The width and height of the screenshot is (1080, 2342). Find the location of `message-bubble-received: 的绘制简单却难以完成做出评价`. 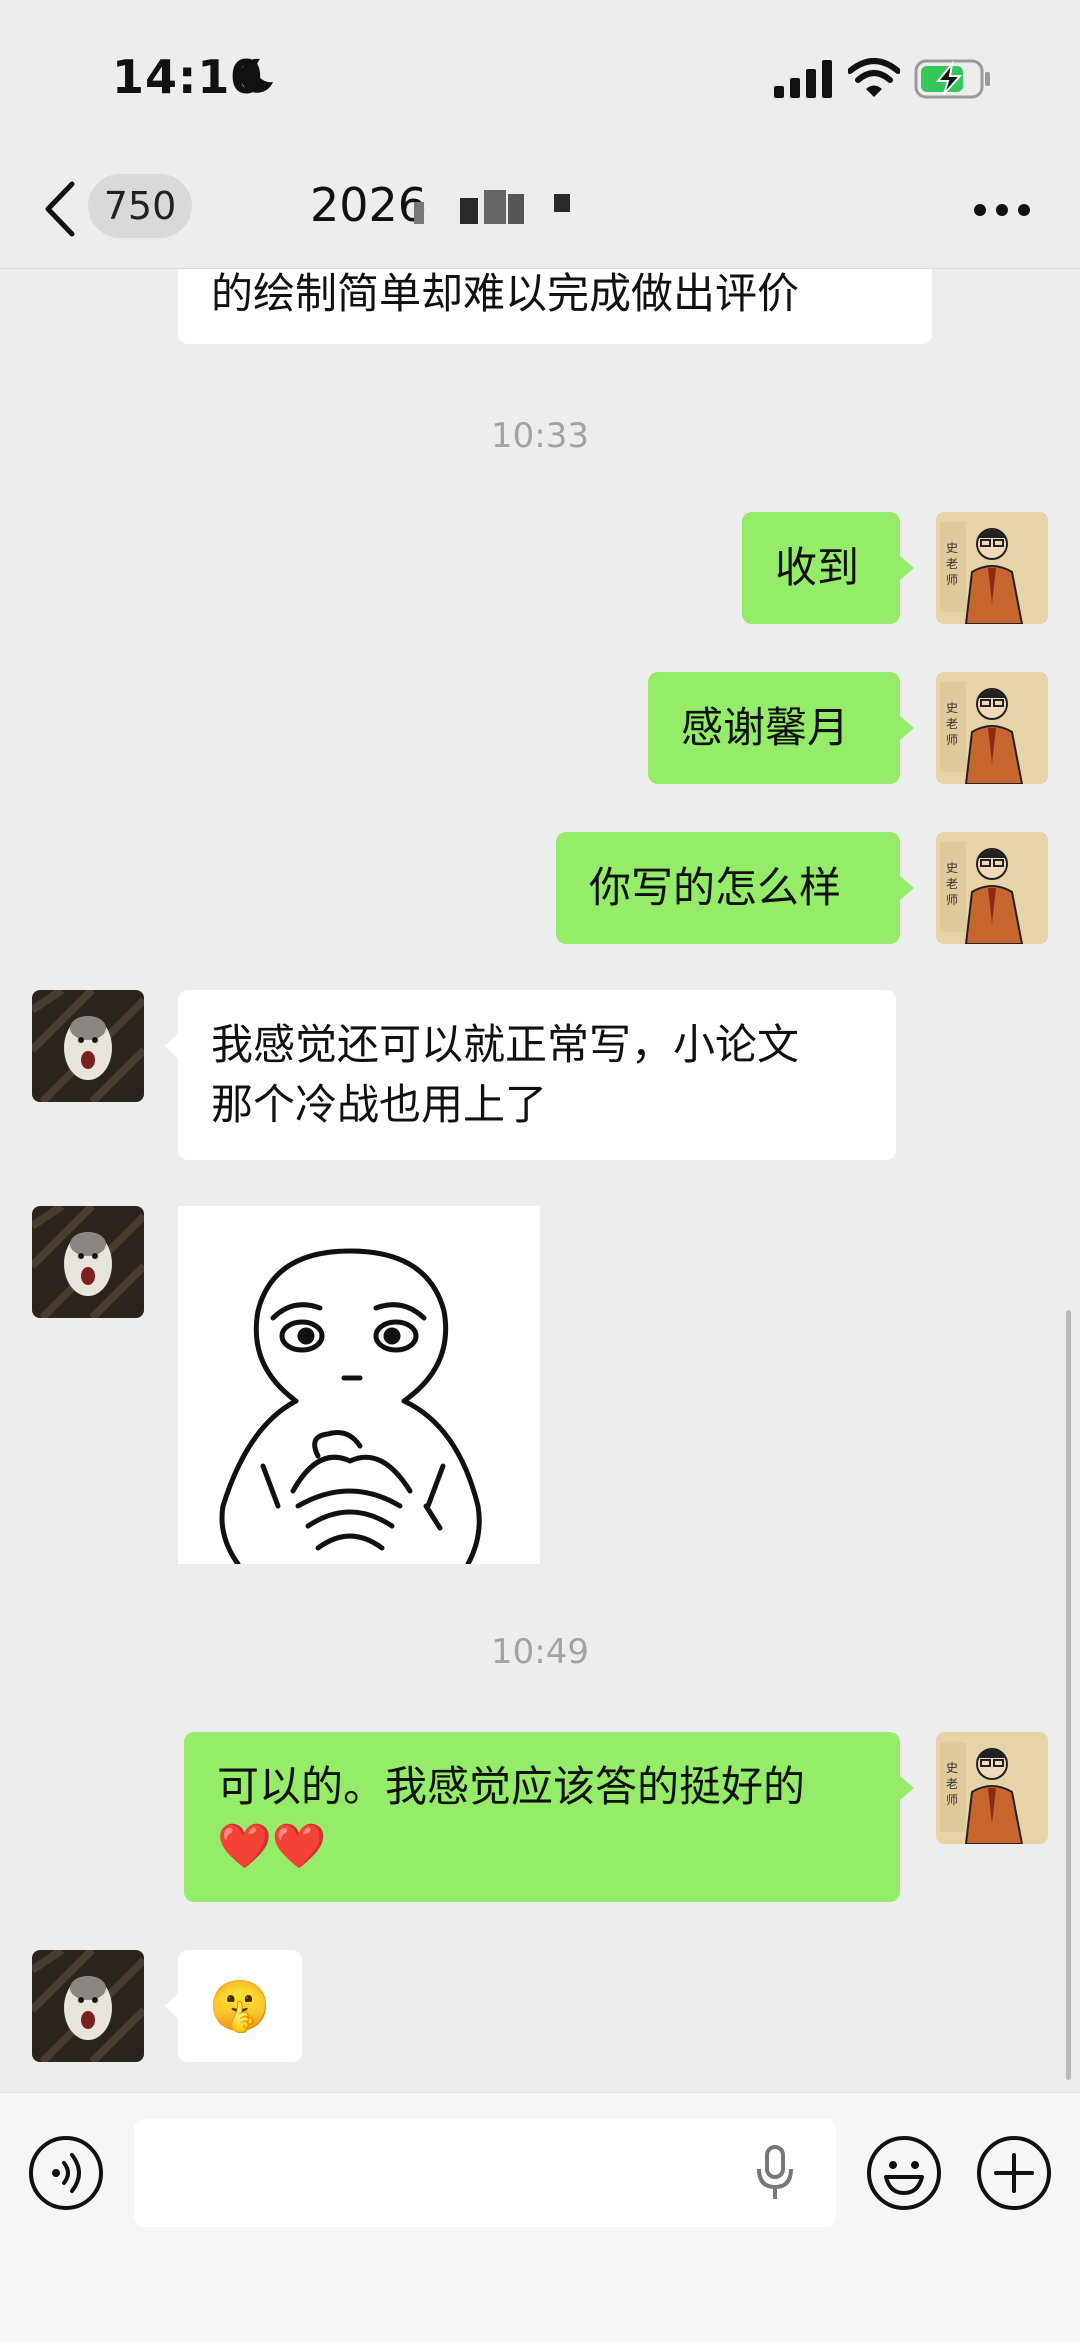

message-bubble-received: 的绘制简单却难以完成做出评价 is located at coordinates (555, 306).